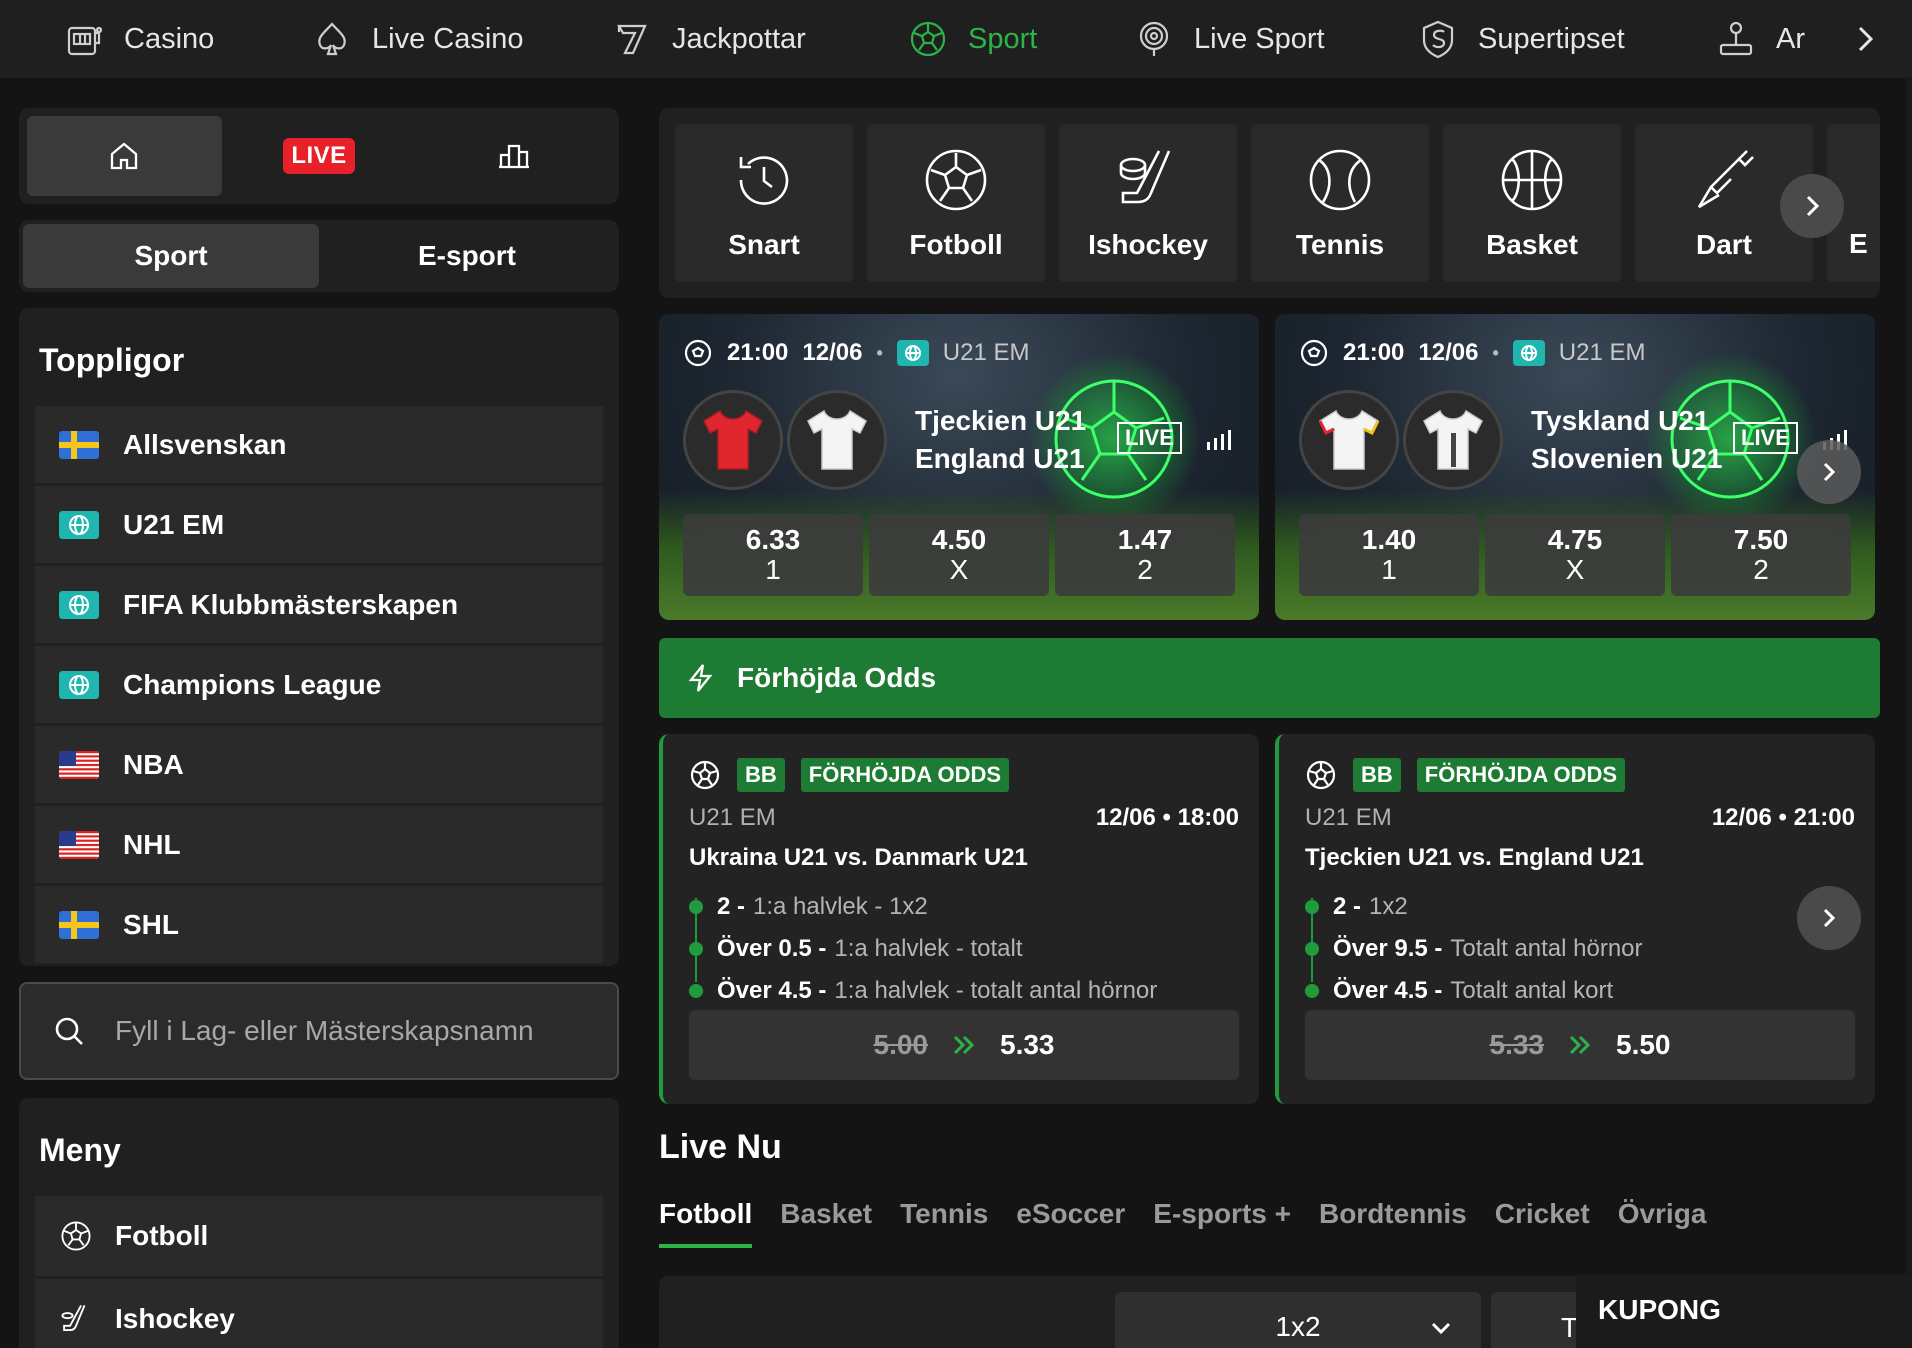 This screenshot has width=1912, height=1348. I want to click on nav-next-button, so click(1865, 39).